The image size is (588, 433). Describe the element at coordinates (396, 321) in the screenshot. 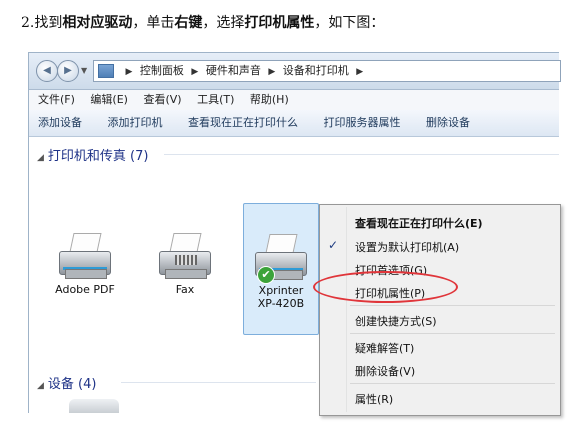

I see `menu-create-shortcut: 创建快捷方式(S)` at that location.